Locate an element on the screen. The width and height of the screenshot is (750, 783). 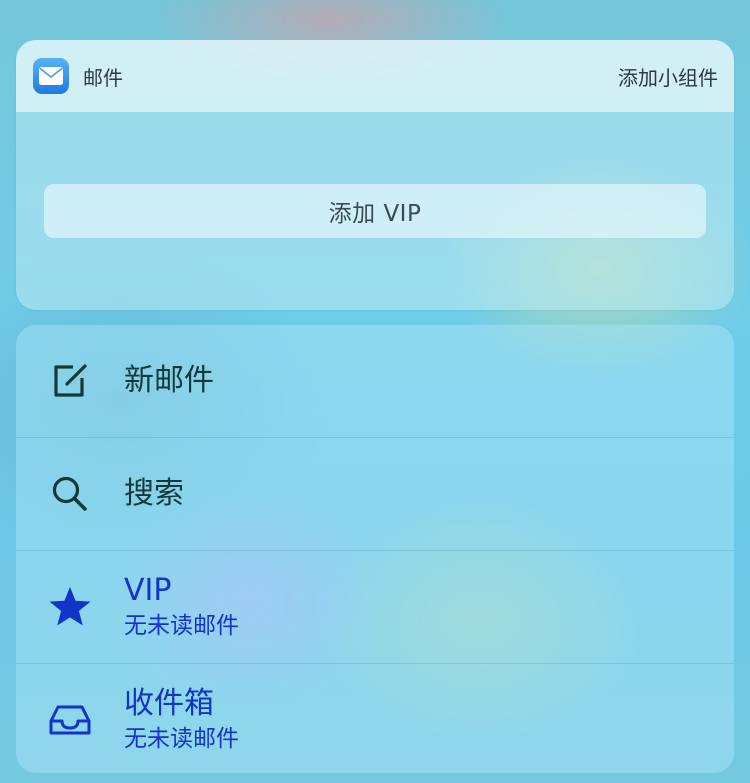
add-vip-button: 添加 VIP is located at coordinates (375, 211).